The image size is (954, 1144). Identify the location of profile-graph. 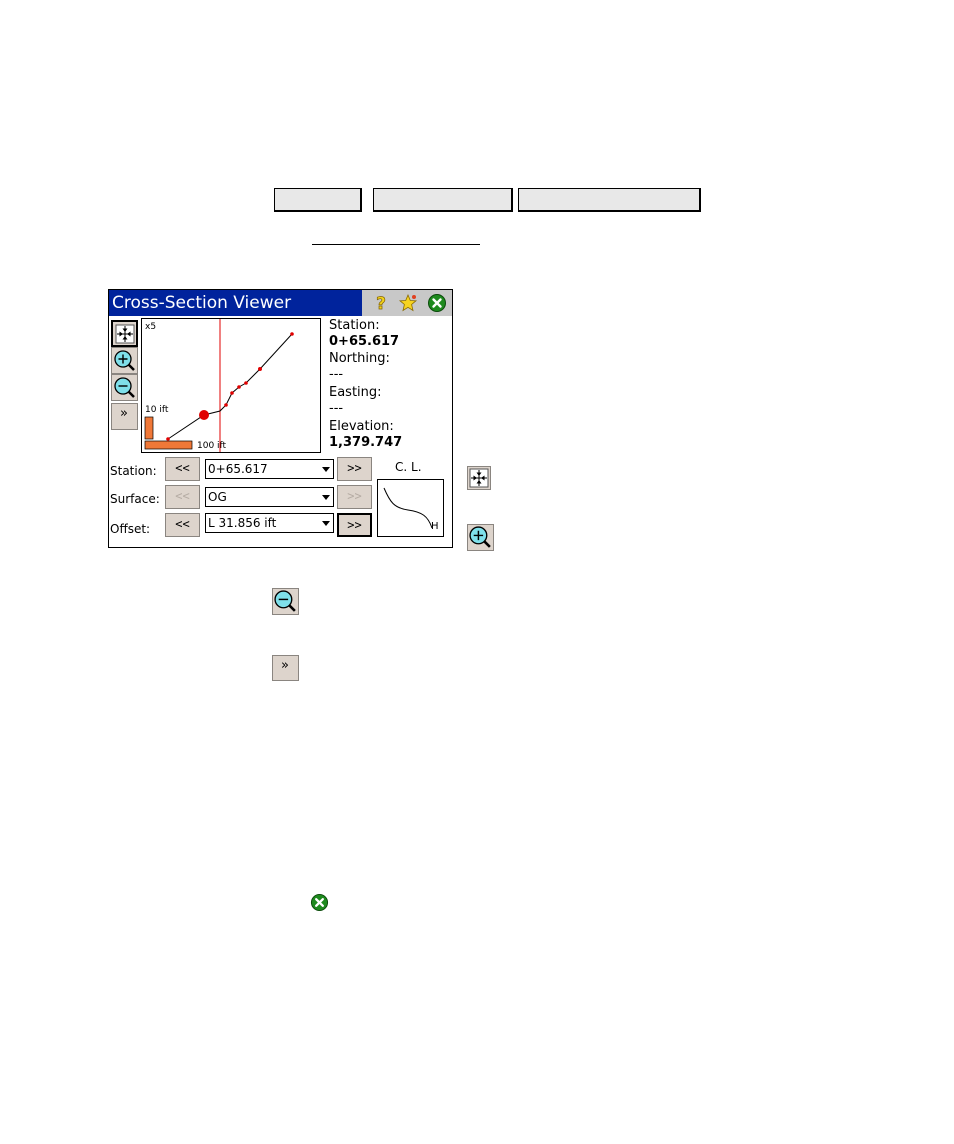
(219, 385).